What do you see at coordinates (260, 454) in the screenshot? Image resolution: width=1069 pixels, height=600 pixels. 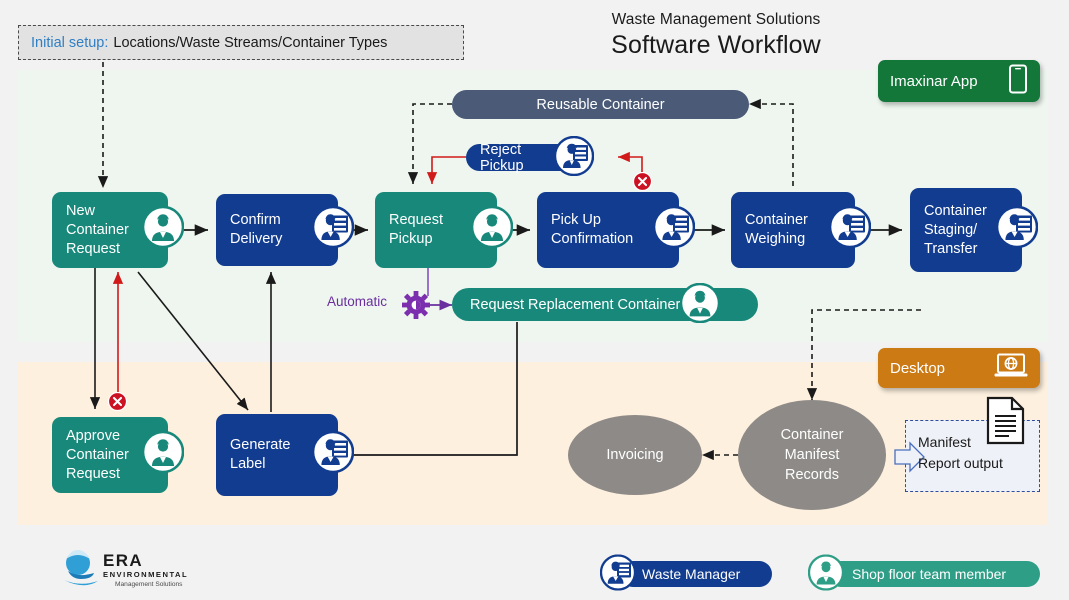 I see `node-generate-label-label: Generate Label` at bounding box center [260, 454].